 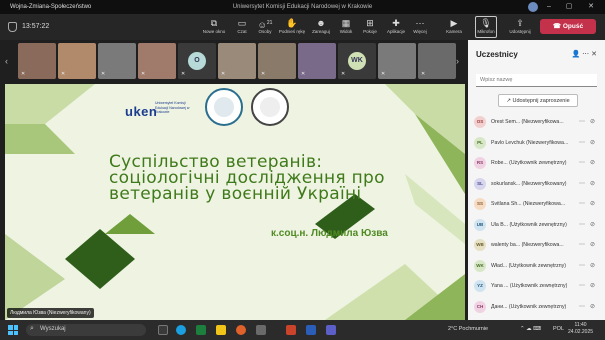 I want to click on participant-row: SL sokurlansk... (Niezweryfikowany) ⋯ ⊘, so click(x=536, y=184).